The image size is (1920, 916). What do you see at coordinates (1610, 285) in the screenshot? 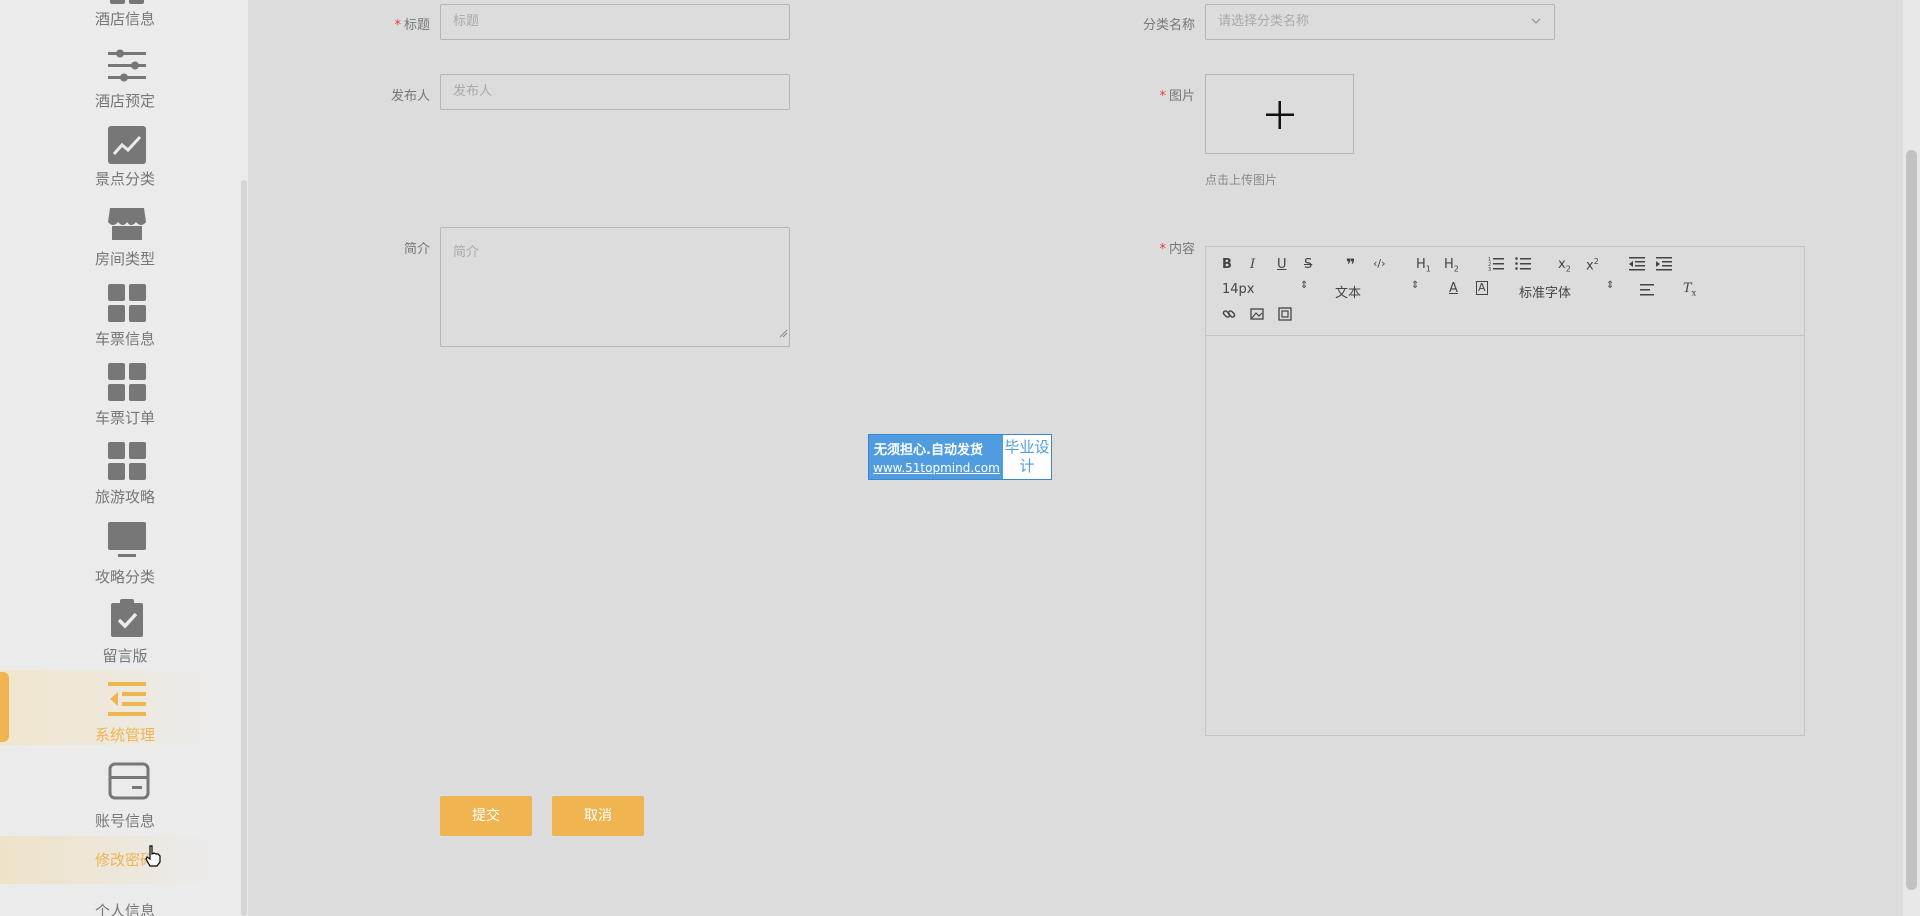
I see `font-family-arrows-icon: ⇕` at bounding box center [1610, 285].